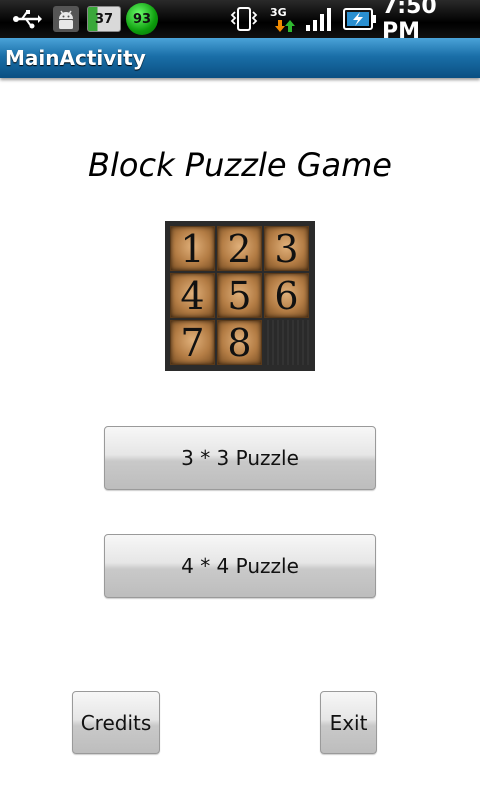 This screenshot has width=480, height=800. What do you see at coordinates (244, 19) in the screenshot?
I see `vibrate-icon` at bounding box center [244, 19].